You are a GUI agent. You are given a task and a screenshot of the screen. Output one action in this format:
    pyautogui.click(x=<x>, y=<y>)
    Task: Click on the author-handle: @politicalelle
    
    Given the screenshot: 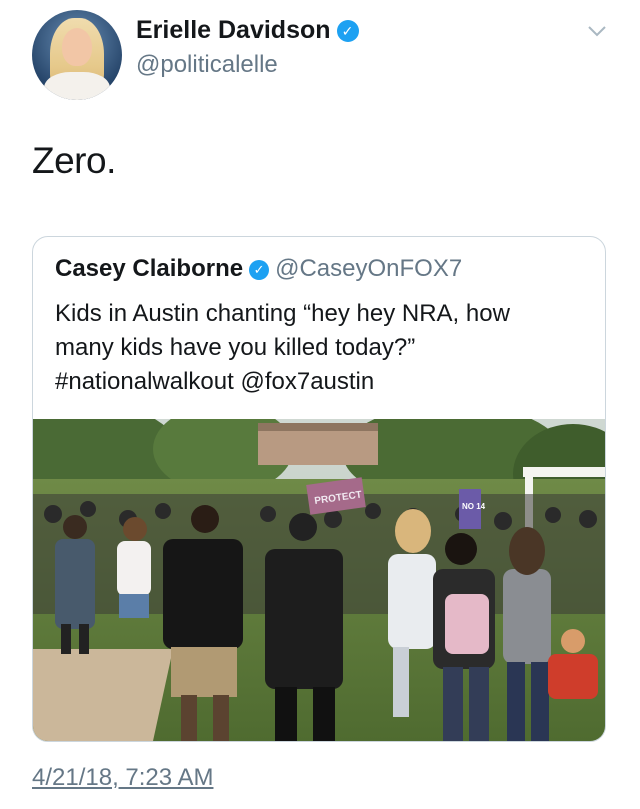 What is the action you would take?
    pyautogui.click(x=207, y=65)
    